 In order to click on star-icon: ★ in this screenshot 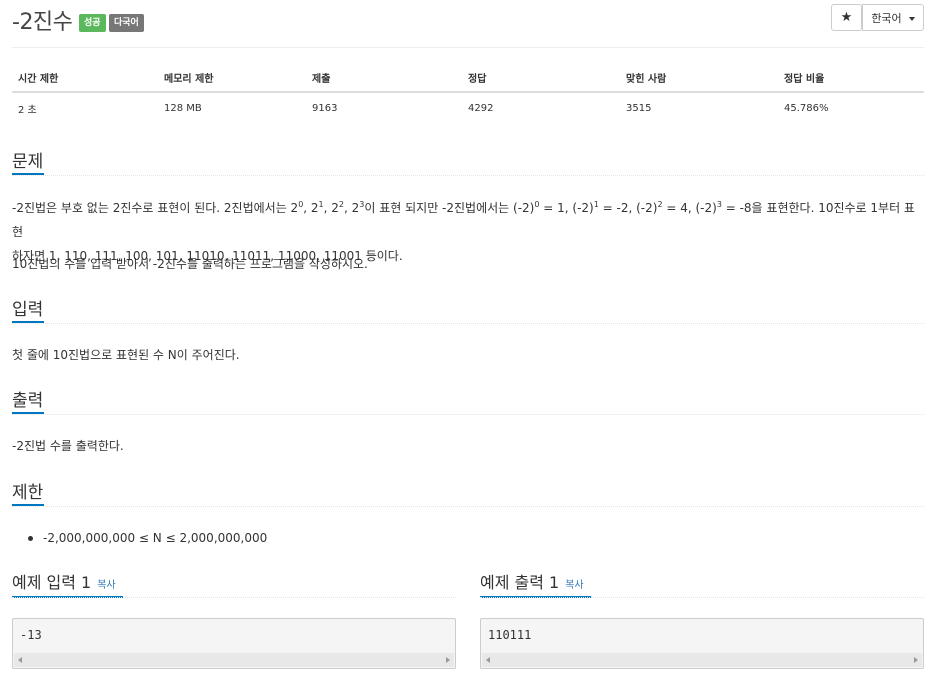, I will do `click(846, 17)`.